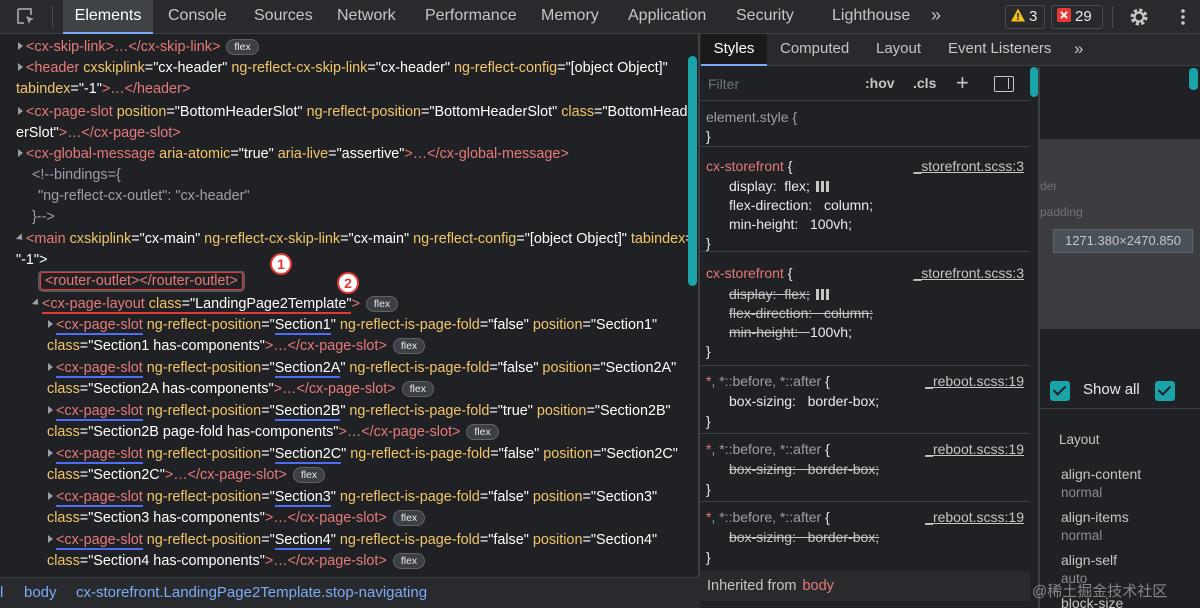  I want to click on computed-scrollbar, so click(1193, 79).